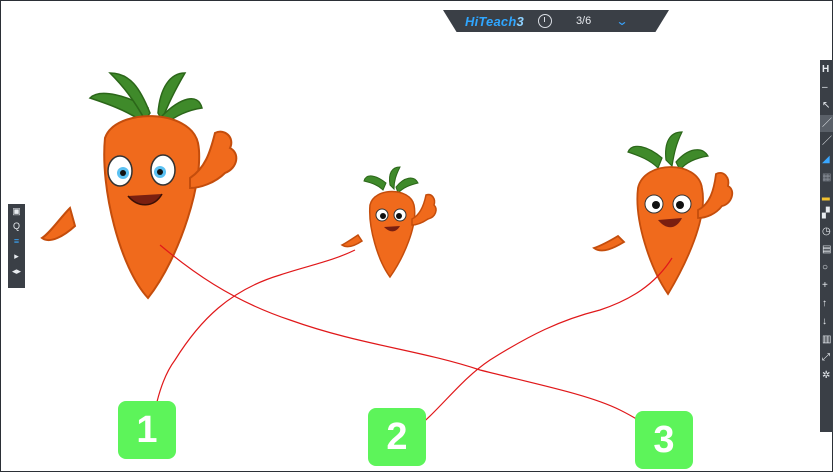 The image size is (833, 472). I want to click on plus-icon: +, so click(826, 285).